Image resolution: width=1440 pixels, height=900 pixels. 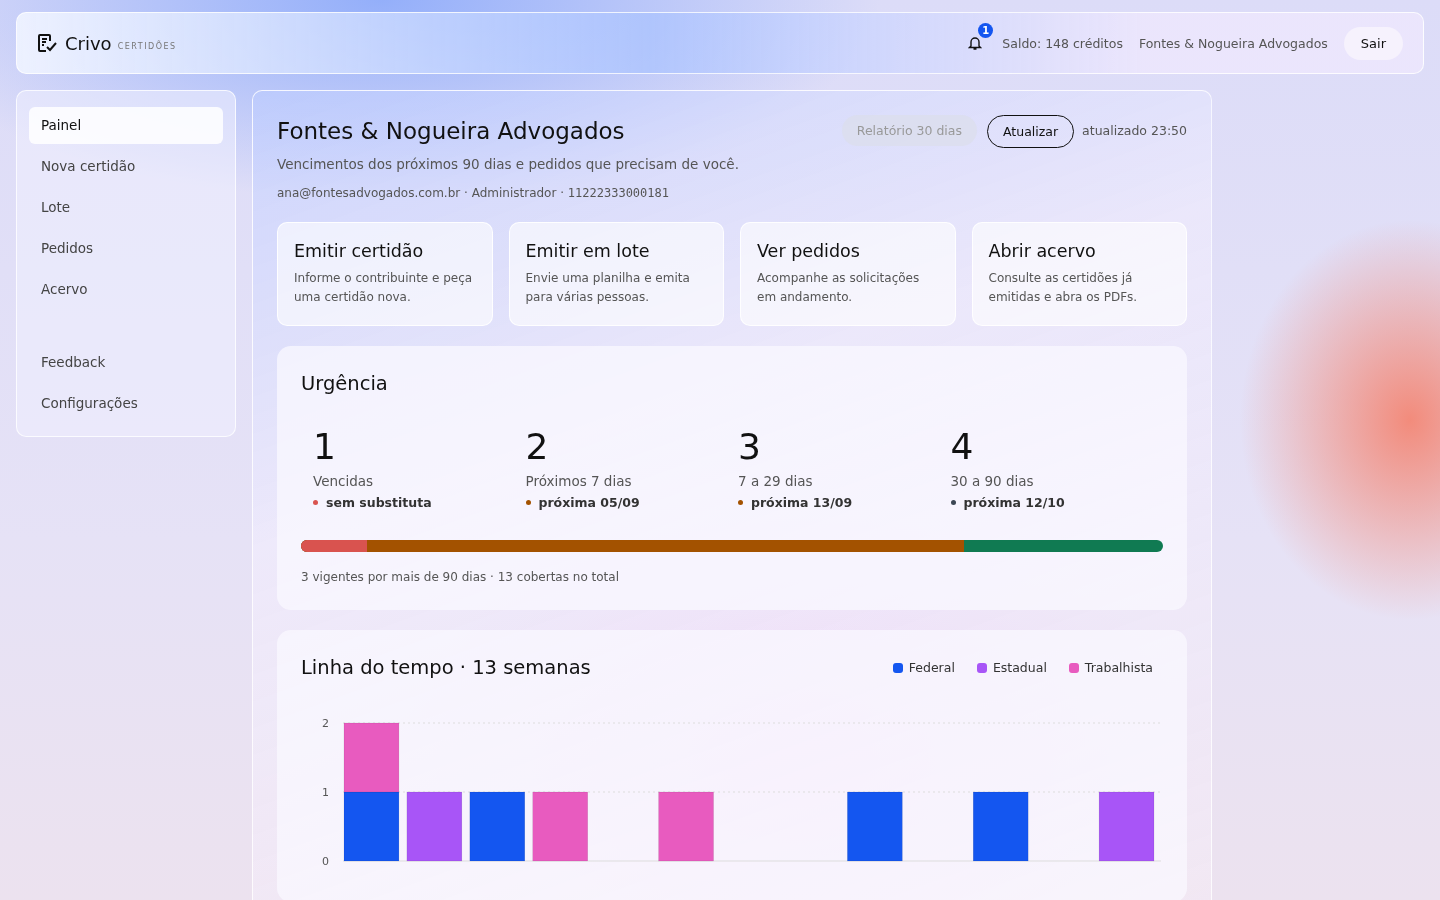 What do you see at coordinates (325, 723) in the screenshot?
I see `axis-tick-label: 2` at bounding box center [325, 723].